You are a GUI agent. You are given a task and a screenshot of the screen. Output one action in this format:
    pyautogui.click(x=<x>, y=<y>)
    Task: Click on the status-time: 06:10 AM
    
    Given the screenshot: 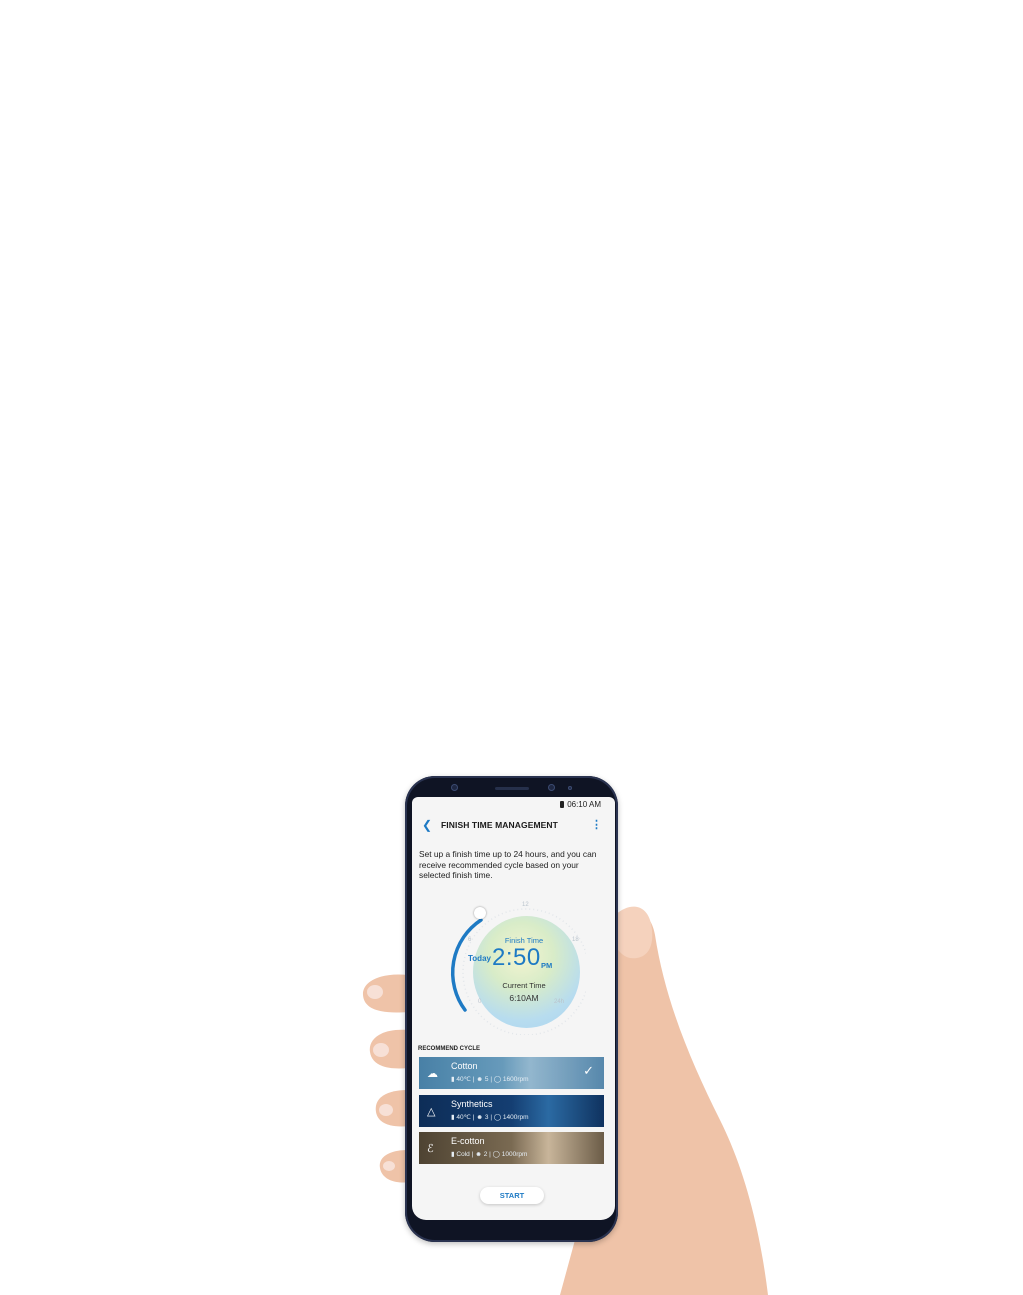 What is the action you would take?
    pyautogui.click(x=584, y=804)
    